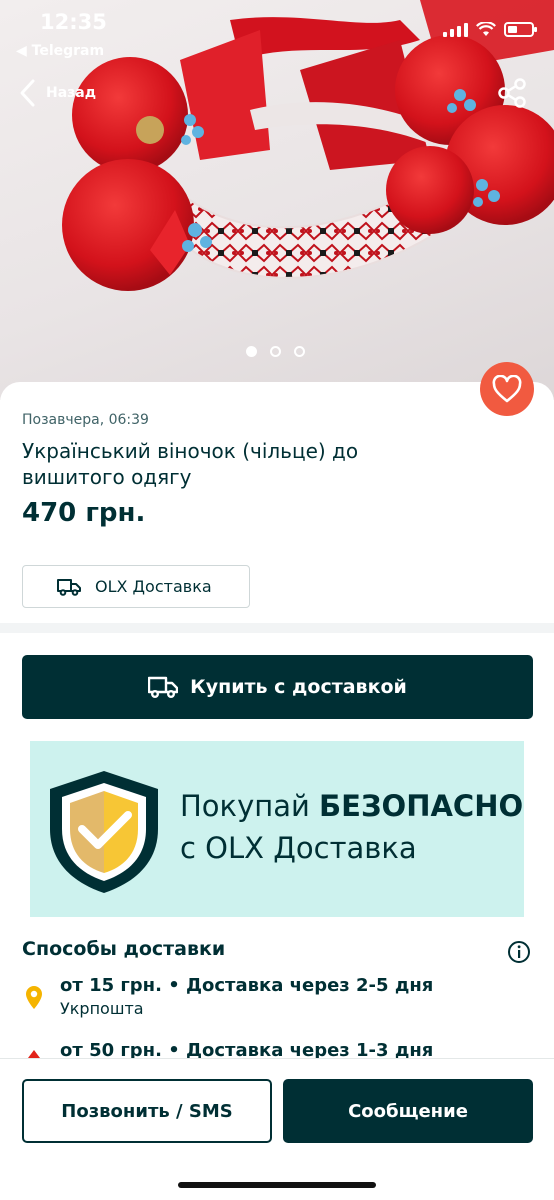 The height and width of the screenshot is (1200, 554). Describe the element at coordinates (277, 628) in the screenshot. I see `section-divider` at that location.